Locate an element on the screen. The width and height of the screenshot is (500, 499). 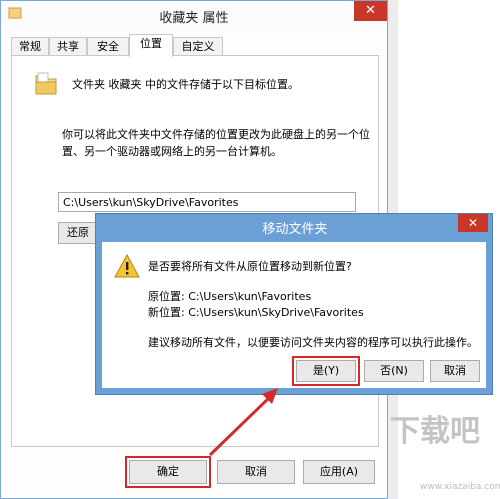
window-title: 收藏夹 属性 is located at coordinates (194, 18).